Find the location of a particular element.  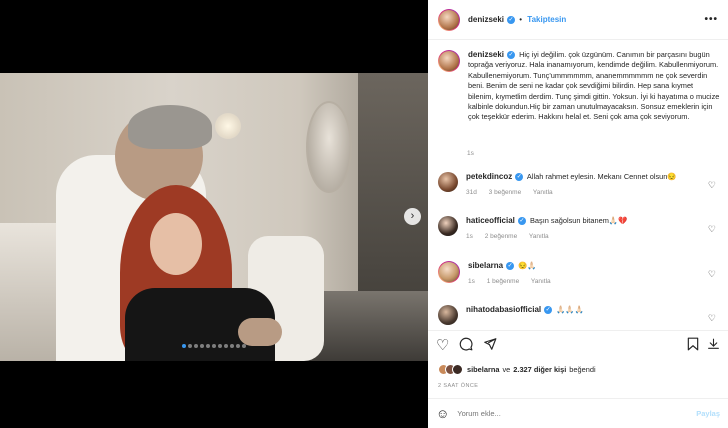

comment-meta: 1s 2 beğenme Yanıtla is located at coordinates (586, 237).